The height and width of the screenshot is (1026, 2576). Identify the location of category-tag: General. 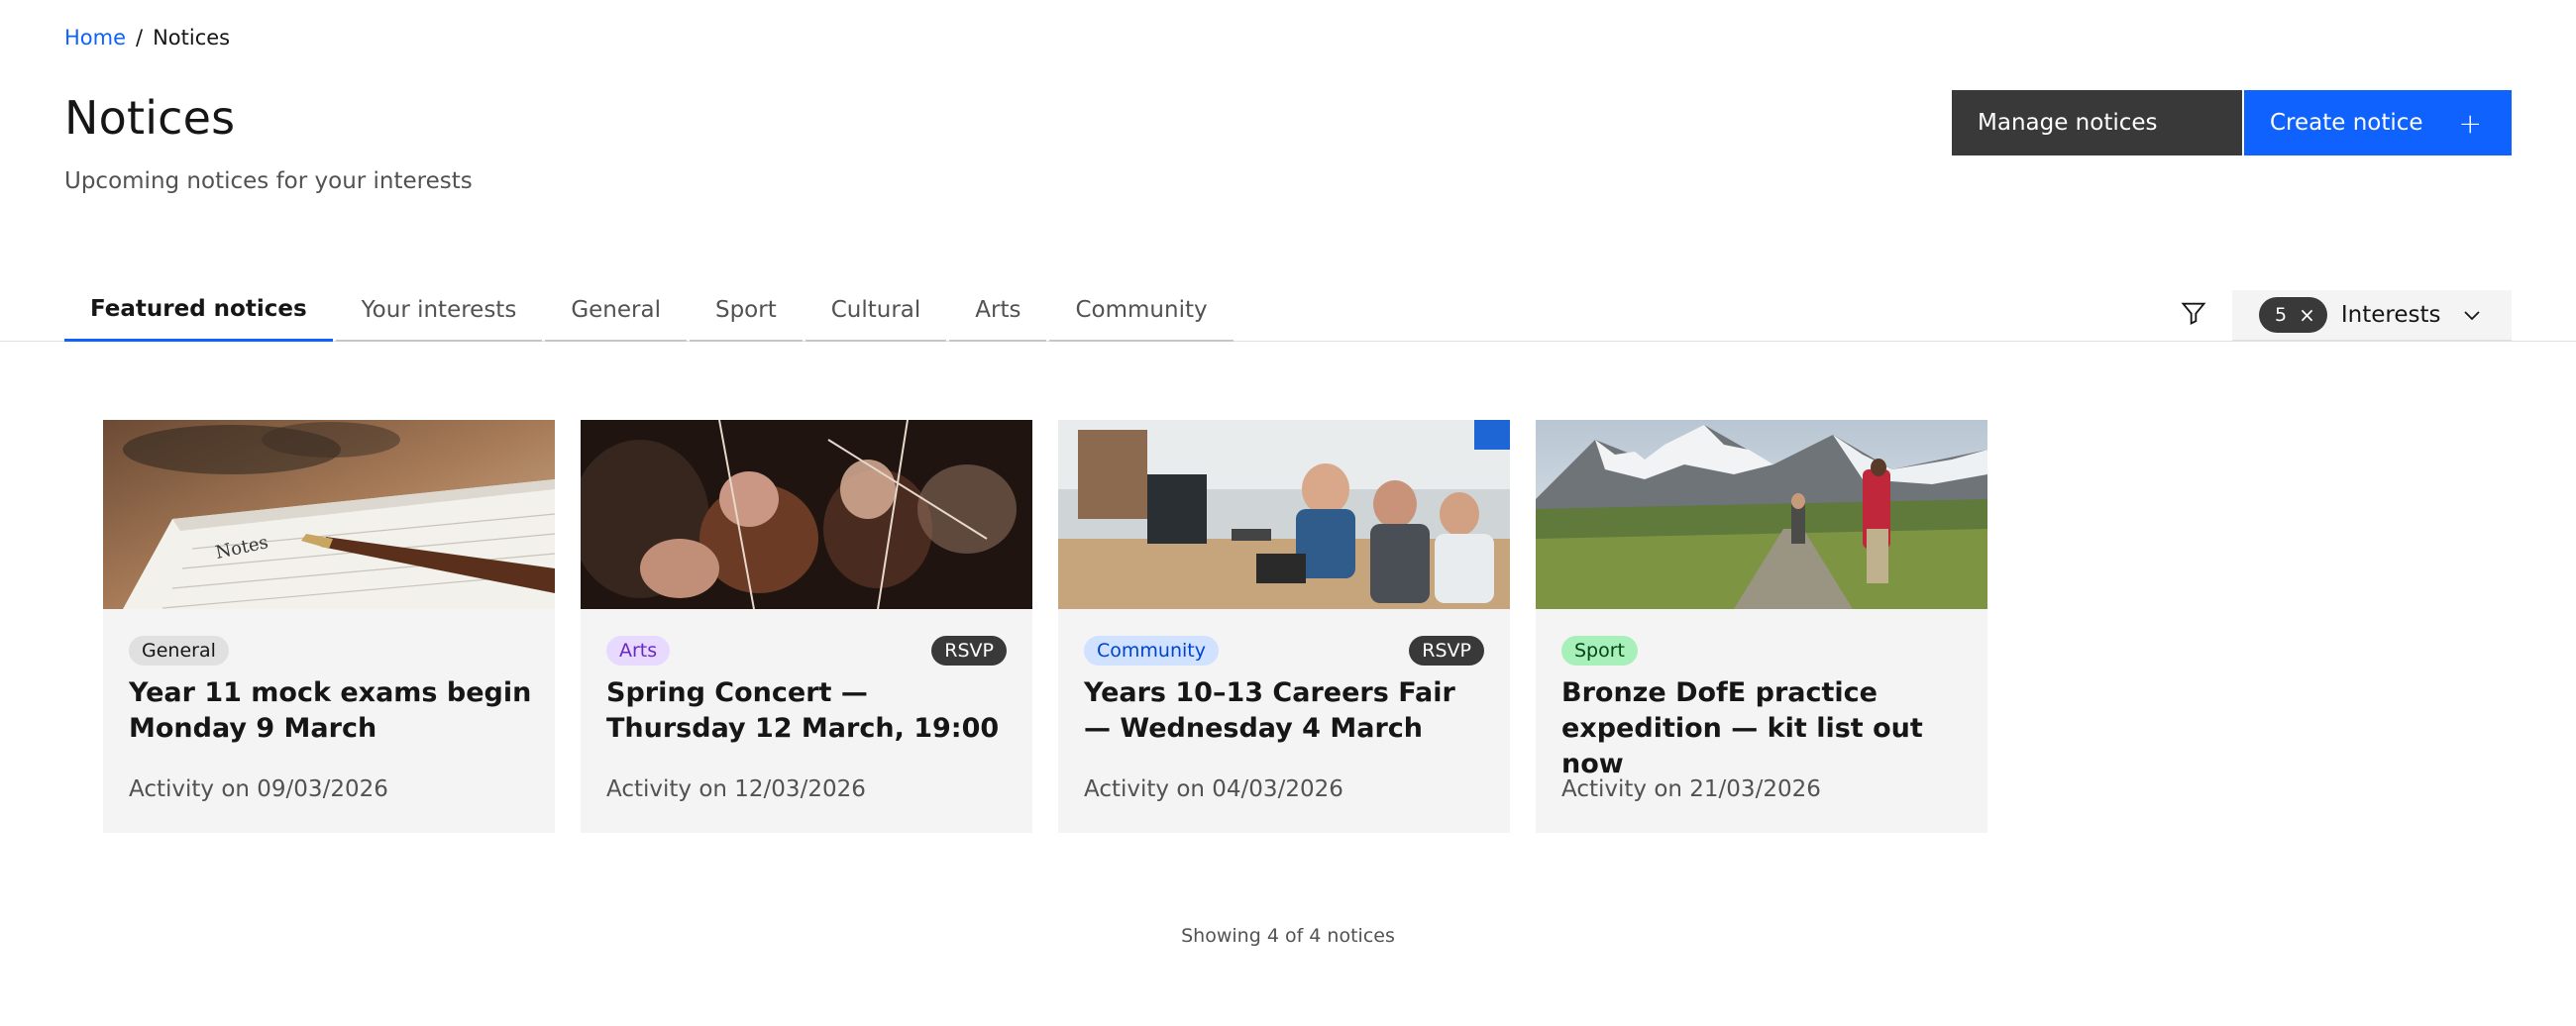
(179, 651).